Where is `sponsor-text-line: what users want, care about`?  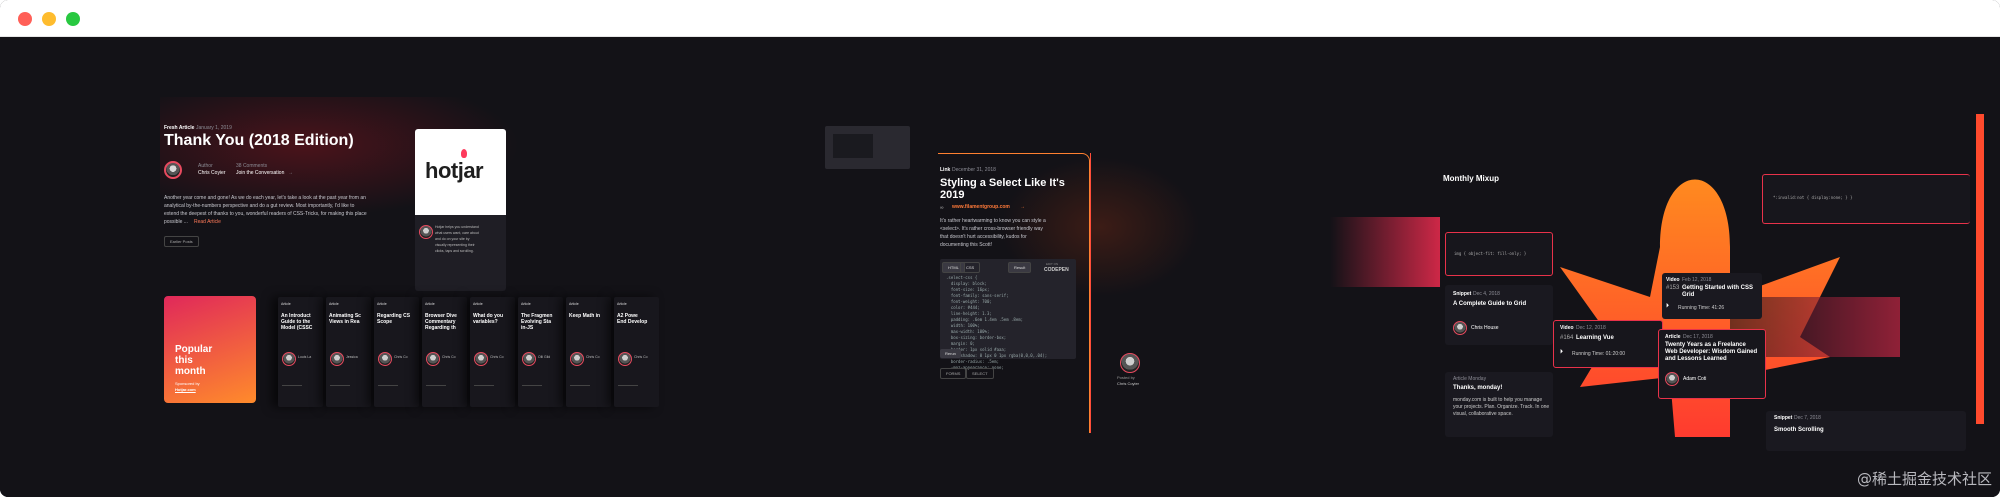 sponsor-text-line: what users want, care about is located at coordinates (457, 233).